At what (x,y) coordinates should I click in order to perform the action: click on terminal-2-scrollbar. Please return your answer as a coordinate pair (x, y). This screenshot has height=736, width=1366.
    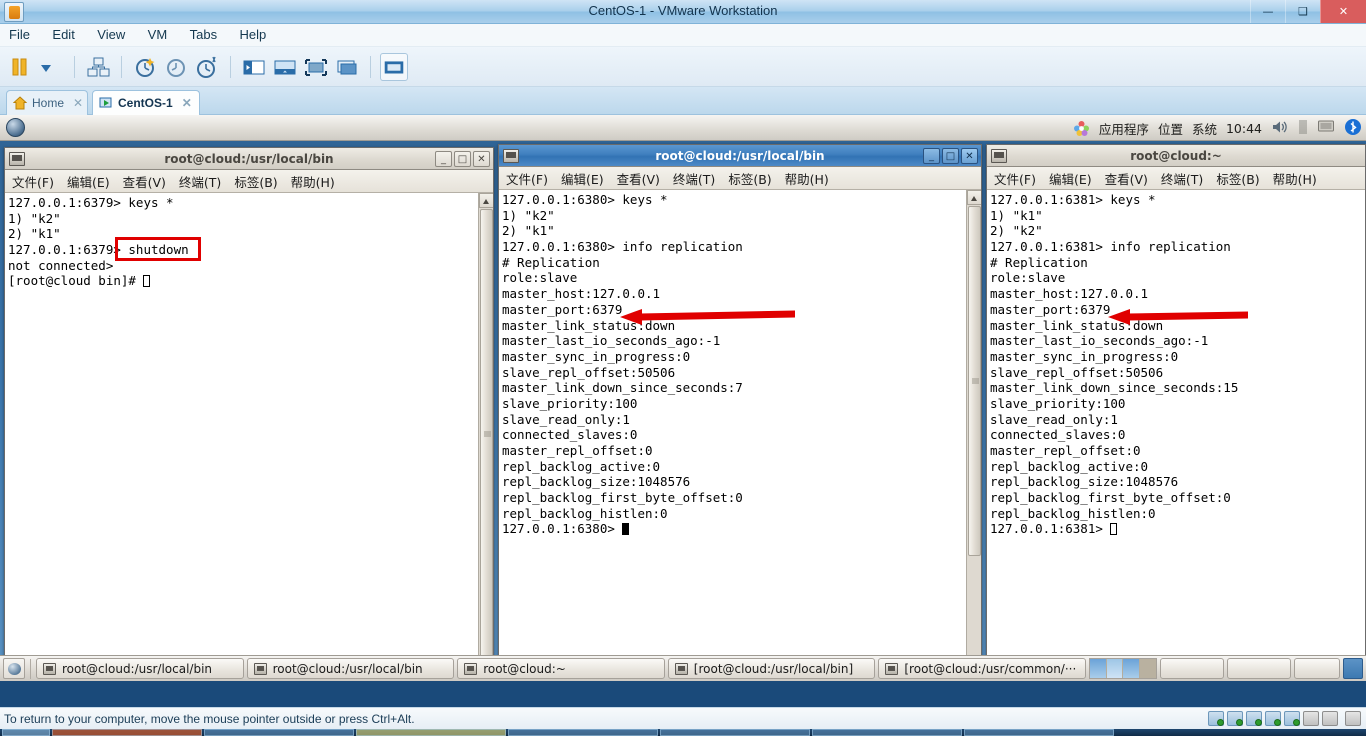
    Looking at the image, I should click on (973, 433).